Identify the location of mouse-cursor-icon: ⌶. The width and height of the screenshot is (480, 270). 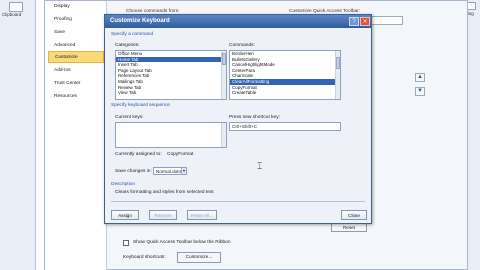
(260, 166).